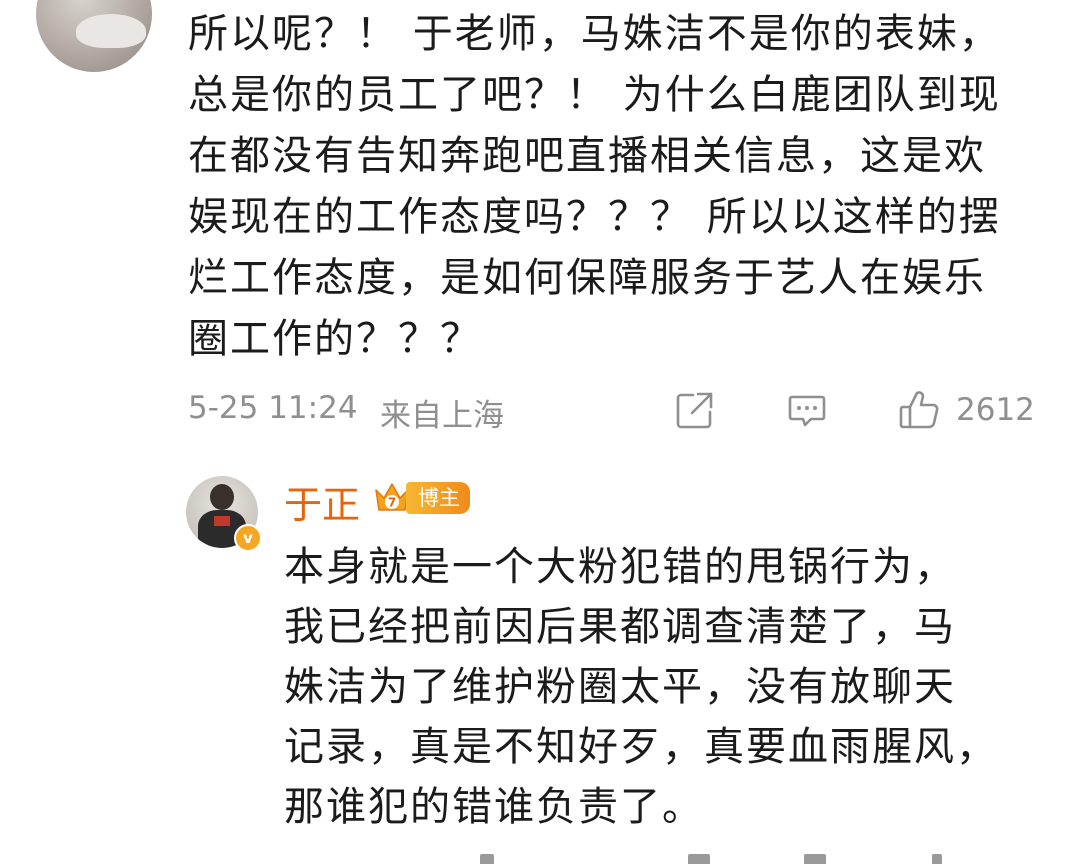 This screenshot has height=864, width=1080. I want to click on reply-line: 那谁犯的错谁负责了。, so click(494, 807).